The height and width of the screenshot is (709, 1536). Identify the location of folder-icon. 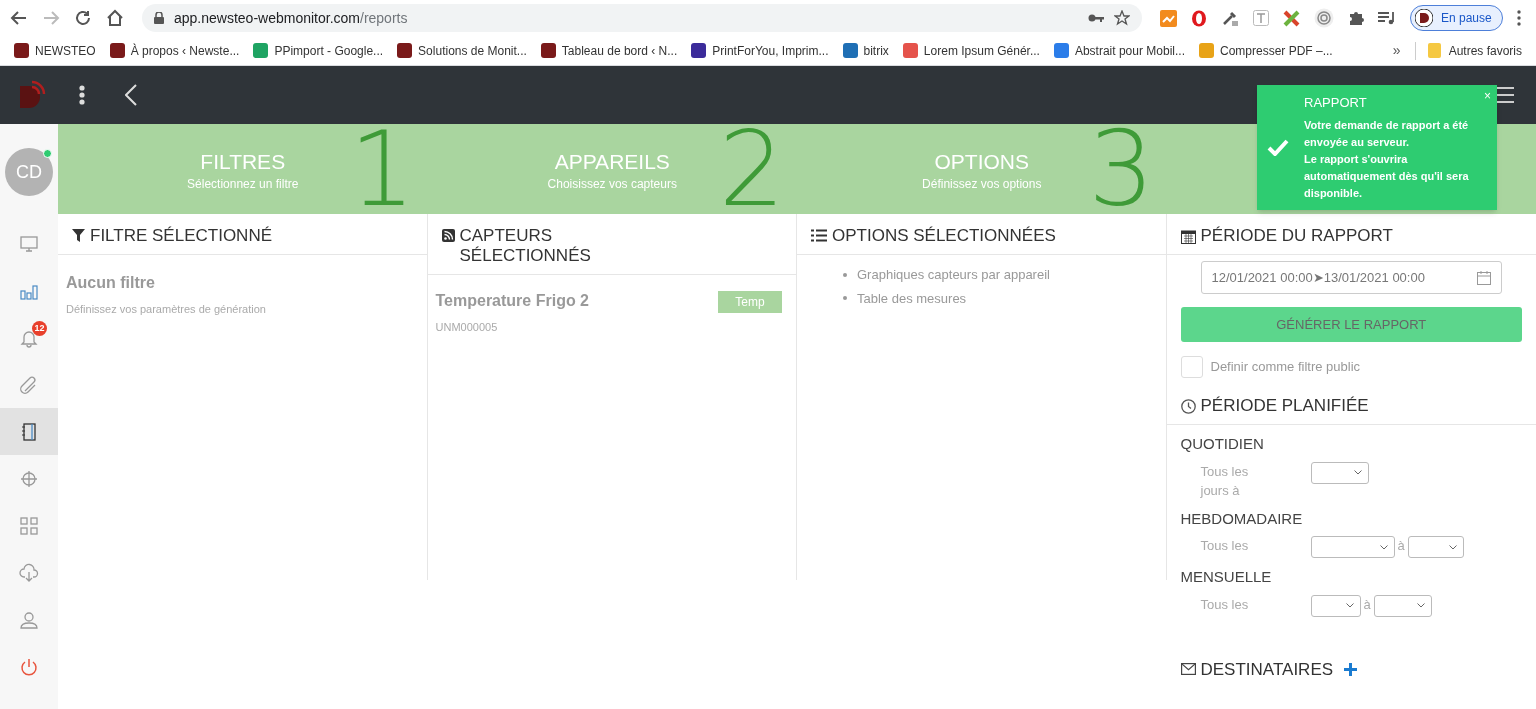
(1434, 50).